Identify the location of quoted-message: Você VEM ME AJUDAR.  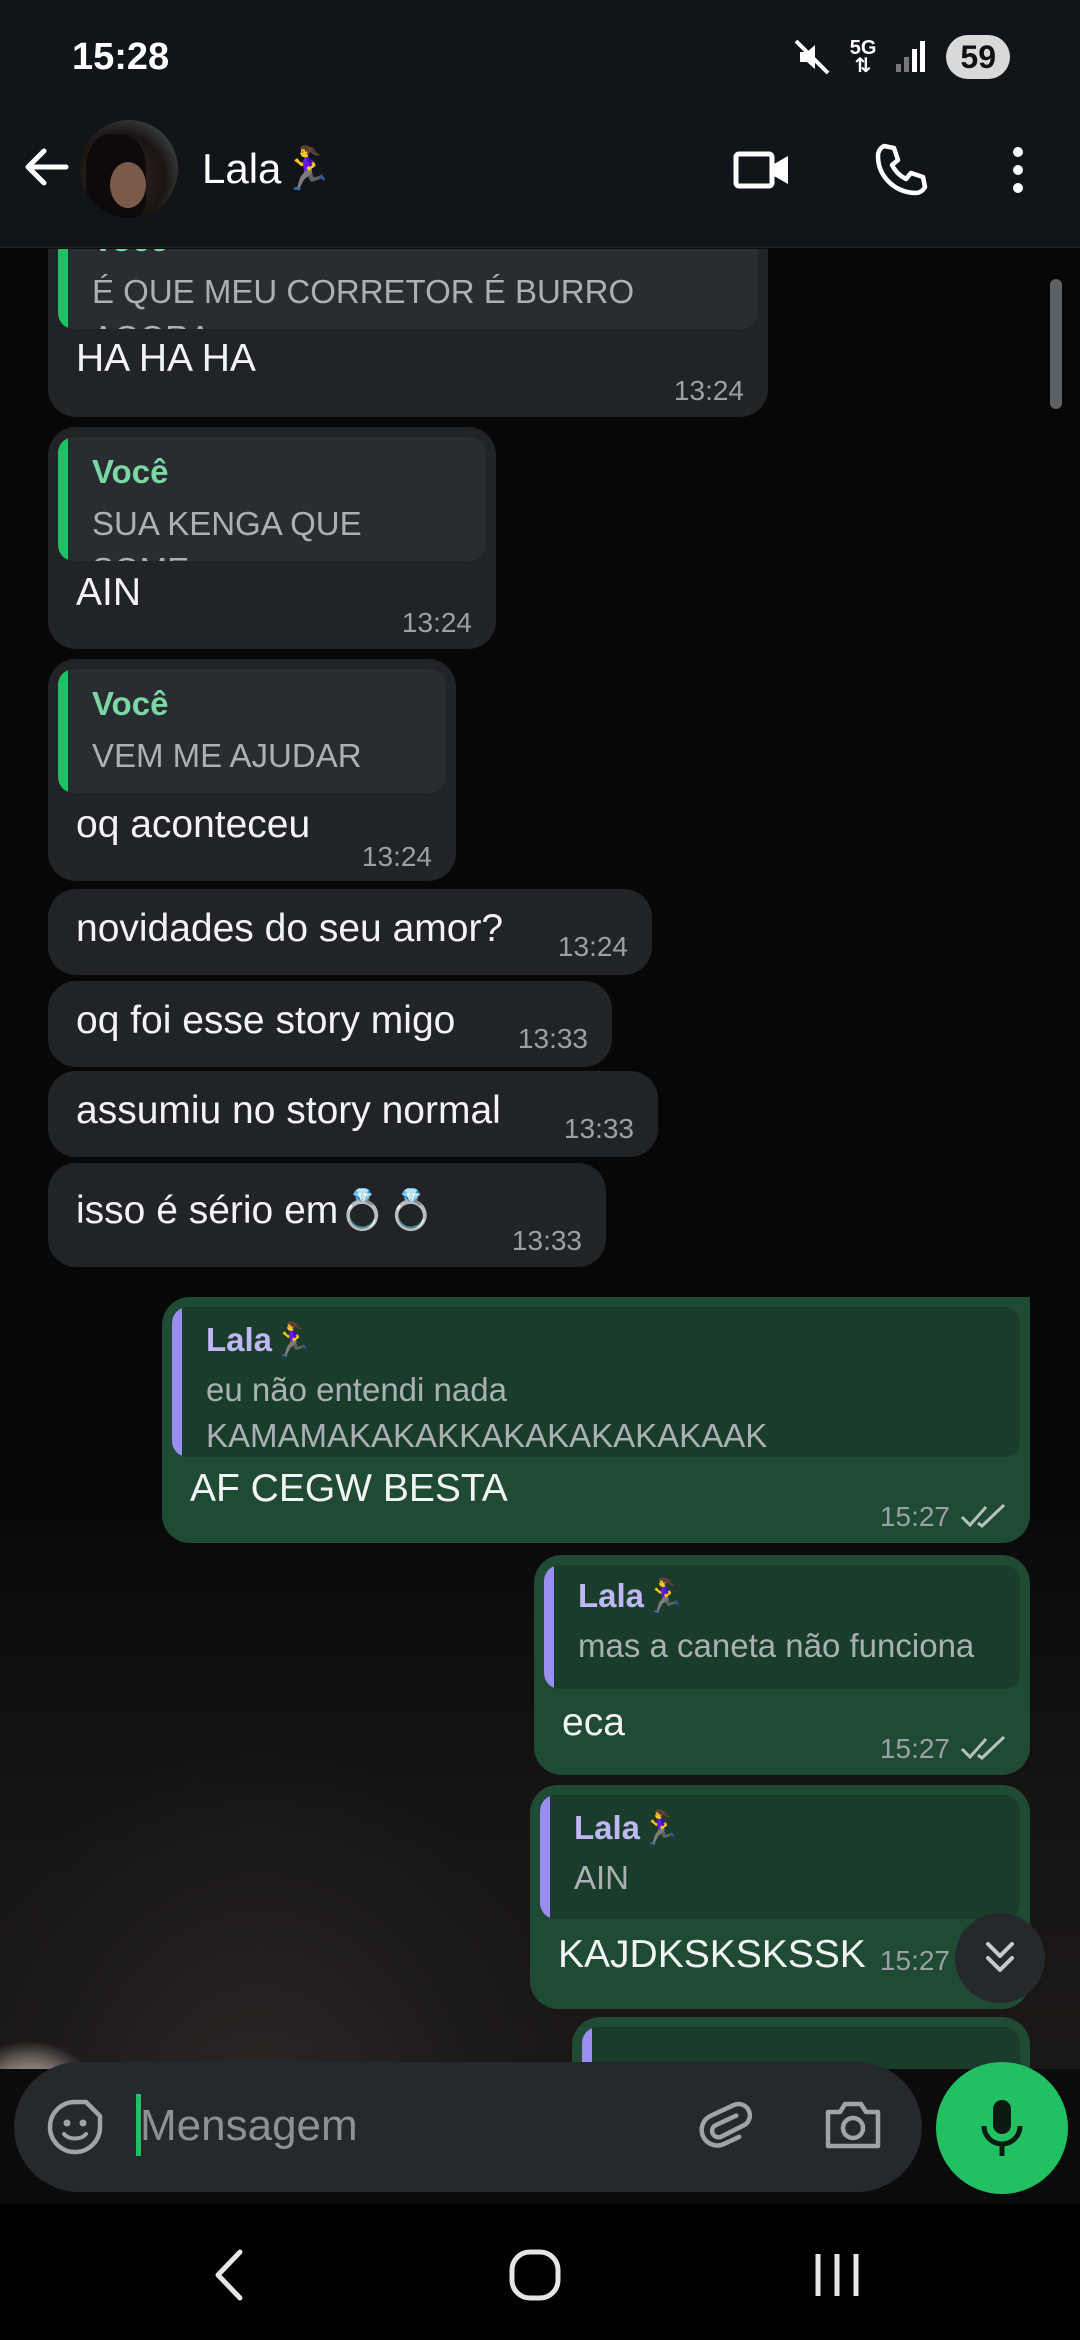
(252, 731).